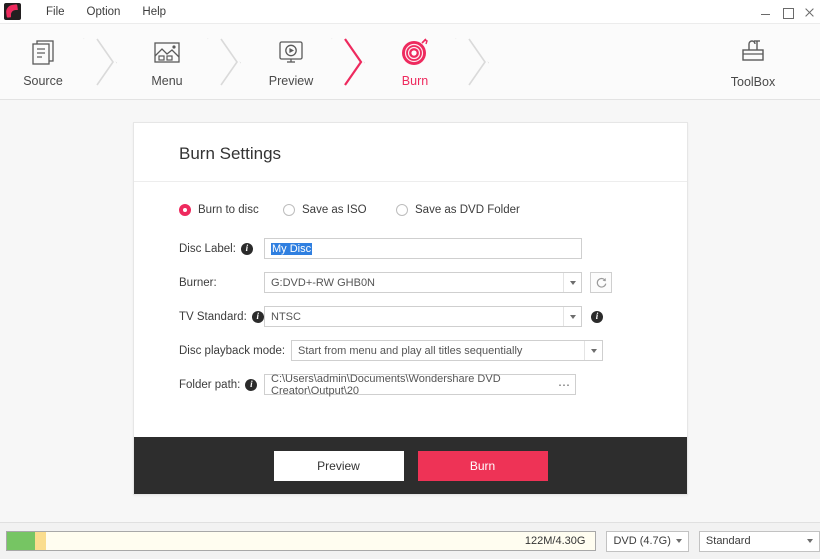 This screenshot has width=820, height=559. What do you see at coordinates (338, 465) in the screenshot?
I see `preview-button: Preview` at bounding box center [338, 465].